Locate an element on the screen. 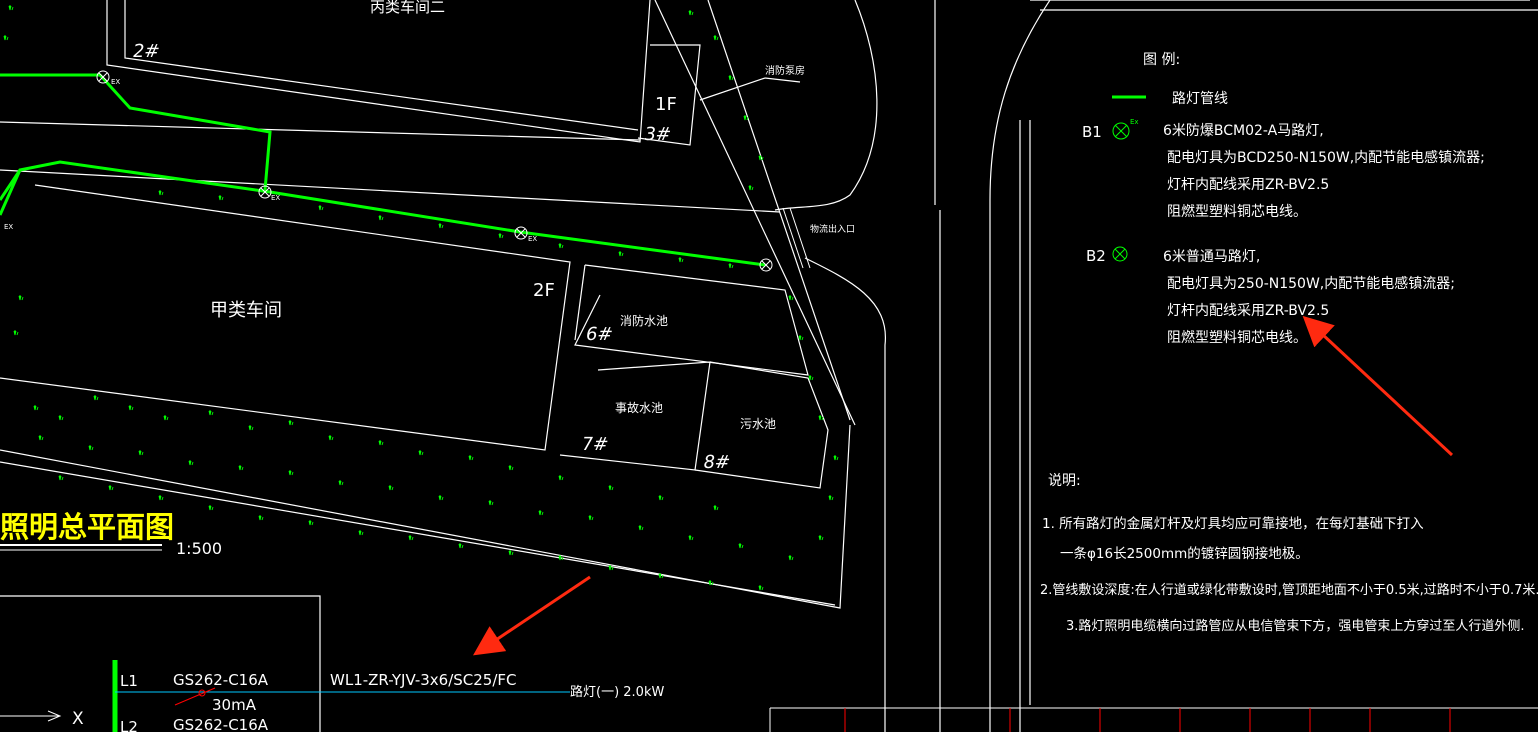 The image size is (1538, 732). legend-line-label: 路灯管线 is located at coordinates (1200, 99).